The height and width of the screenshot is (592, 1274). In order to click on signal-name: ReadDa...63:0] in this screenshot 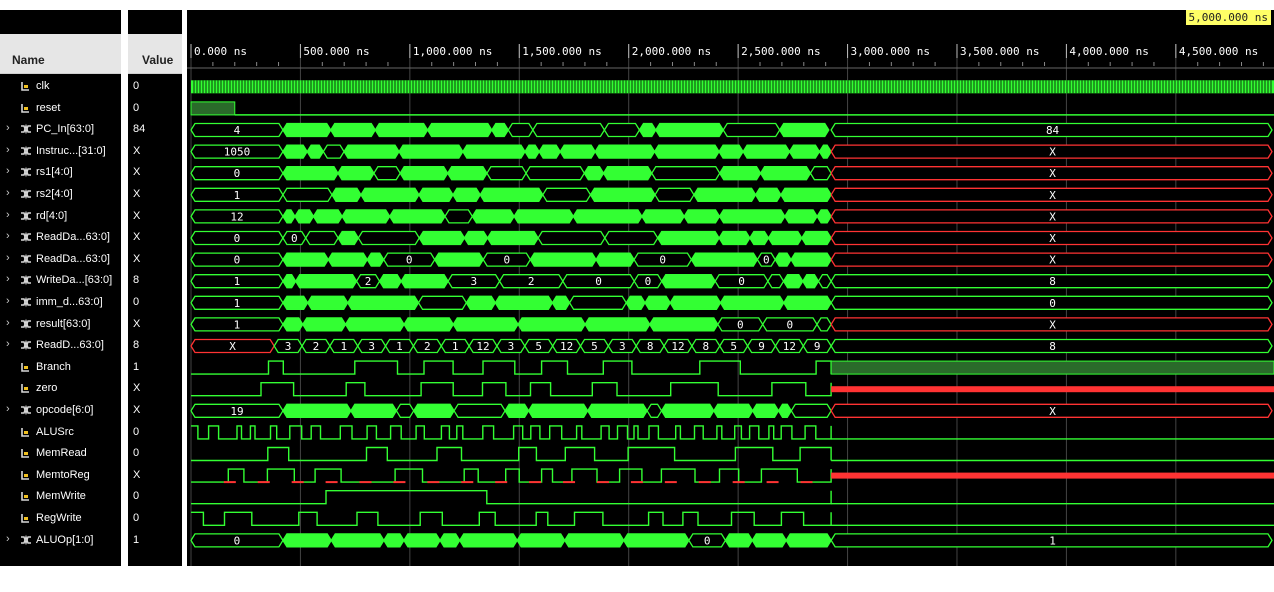, I will do `click(73, 237)`.